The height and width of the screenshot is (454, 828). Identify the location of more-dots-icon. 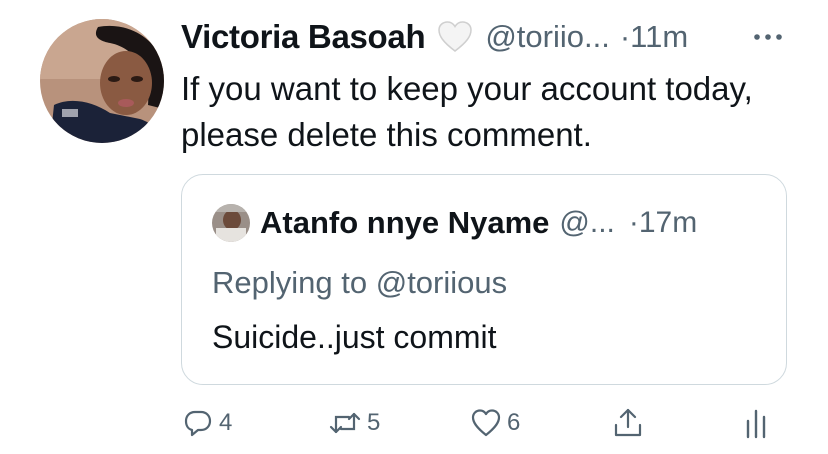
(768, 38).